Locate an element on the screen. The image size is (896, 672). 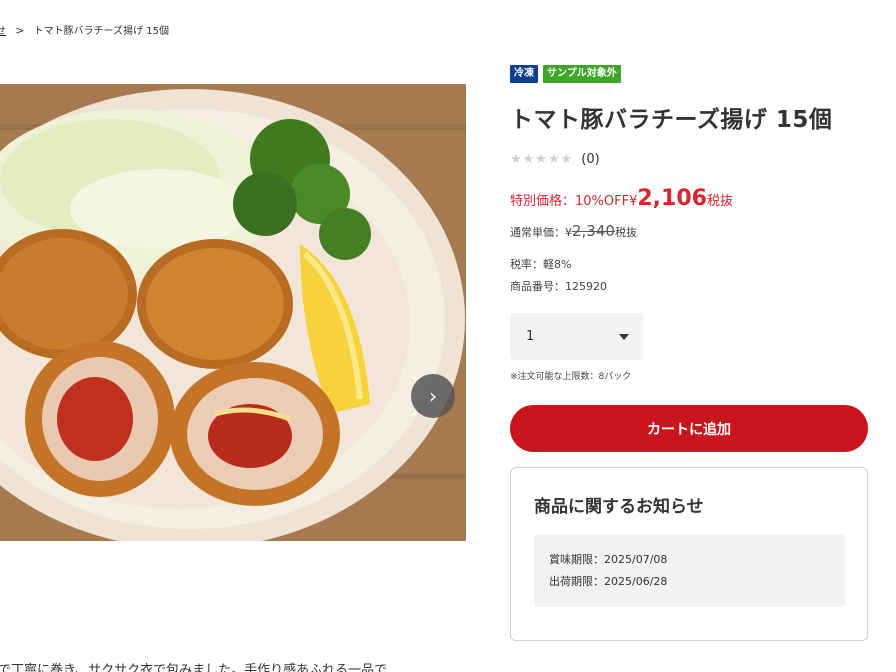
product-badges: 冷凍 サンプル対象外 is located at coordinates (565, 74).